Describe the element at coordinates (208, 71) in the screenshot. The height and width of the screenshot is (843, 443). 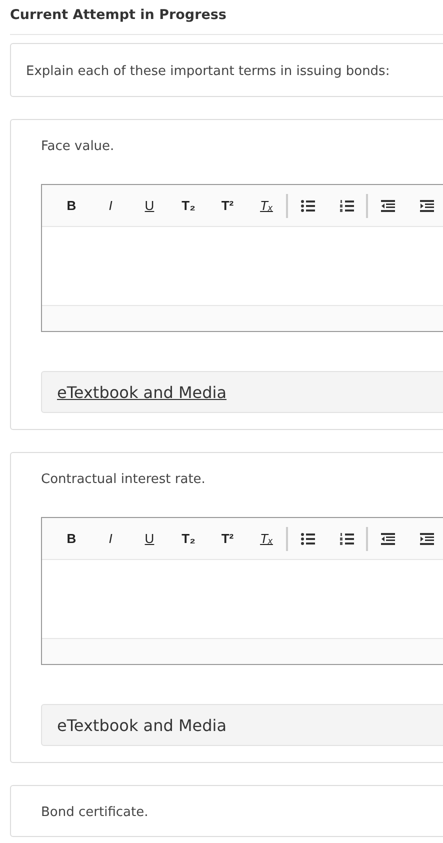
I see `intro-text: Explain each of these important terms in issuing bonds:` at that location.